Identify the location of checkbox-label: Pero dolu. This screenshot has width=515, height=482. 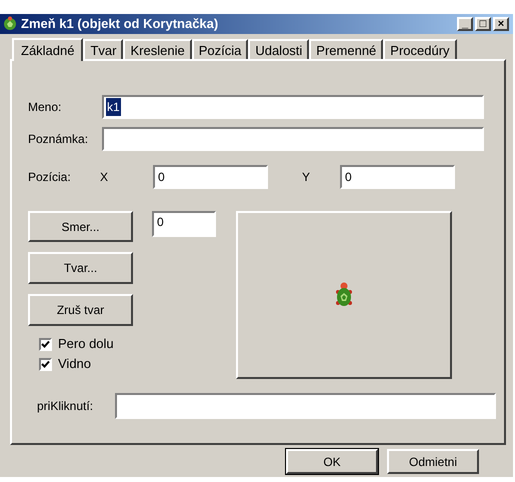
(86, 344).